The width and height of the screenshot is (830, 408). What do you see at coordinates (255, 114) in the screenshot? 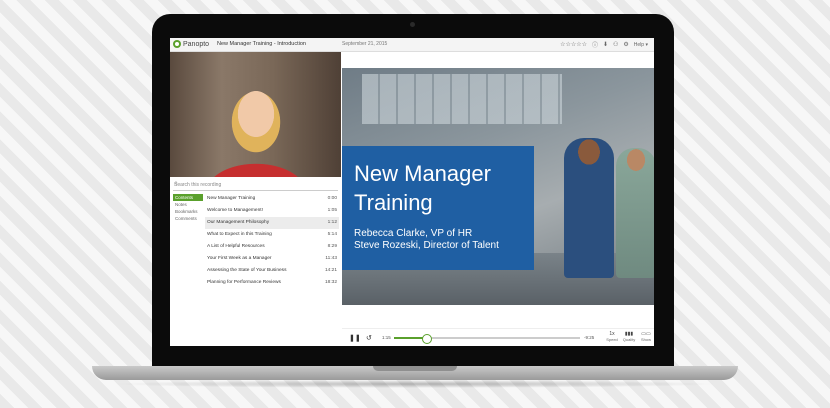
I see `presenter-video` at bounding box center [255, 114].